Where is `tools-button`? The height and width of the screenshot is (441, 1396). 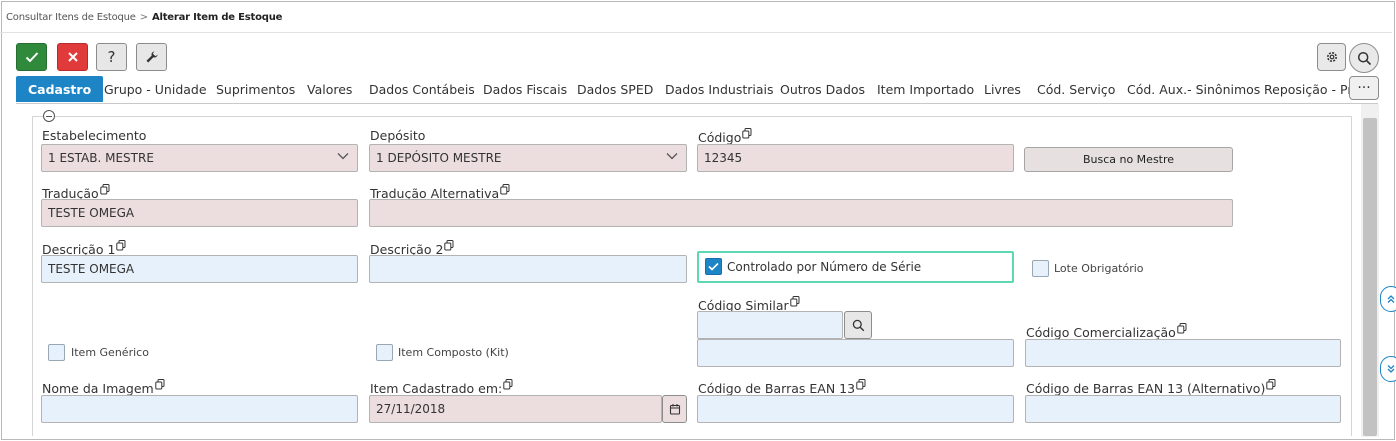 tools-button is located at coordinates (151, 57).